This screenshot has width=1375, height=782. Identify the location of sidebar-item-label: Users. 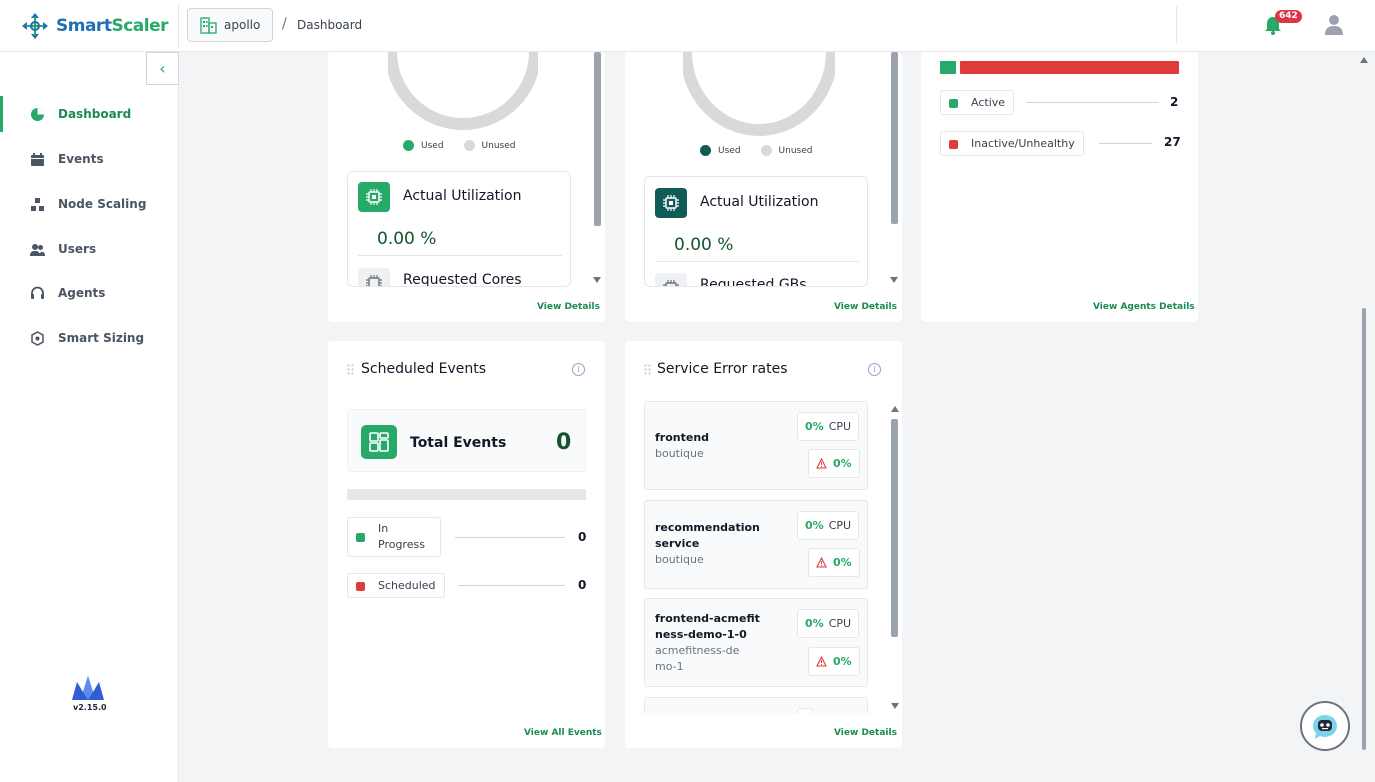
(77, 249).